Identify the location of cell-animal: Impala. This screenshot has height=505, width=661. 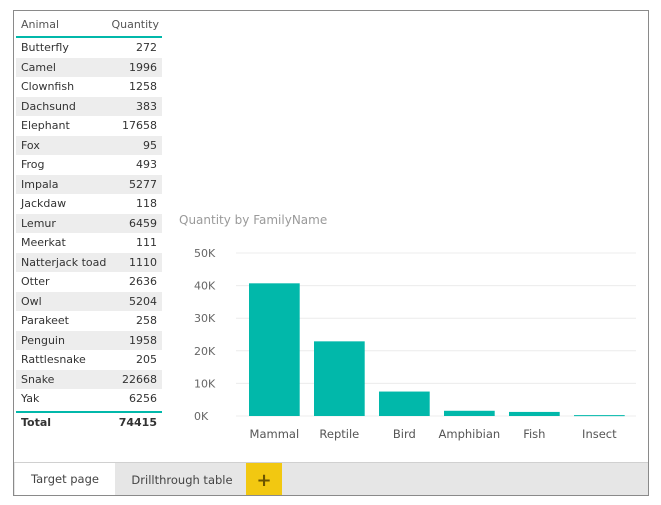
(40, 184).